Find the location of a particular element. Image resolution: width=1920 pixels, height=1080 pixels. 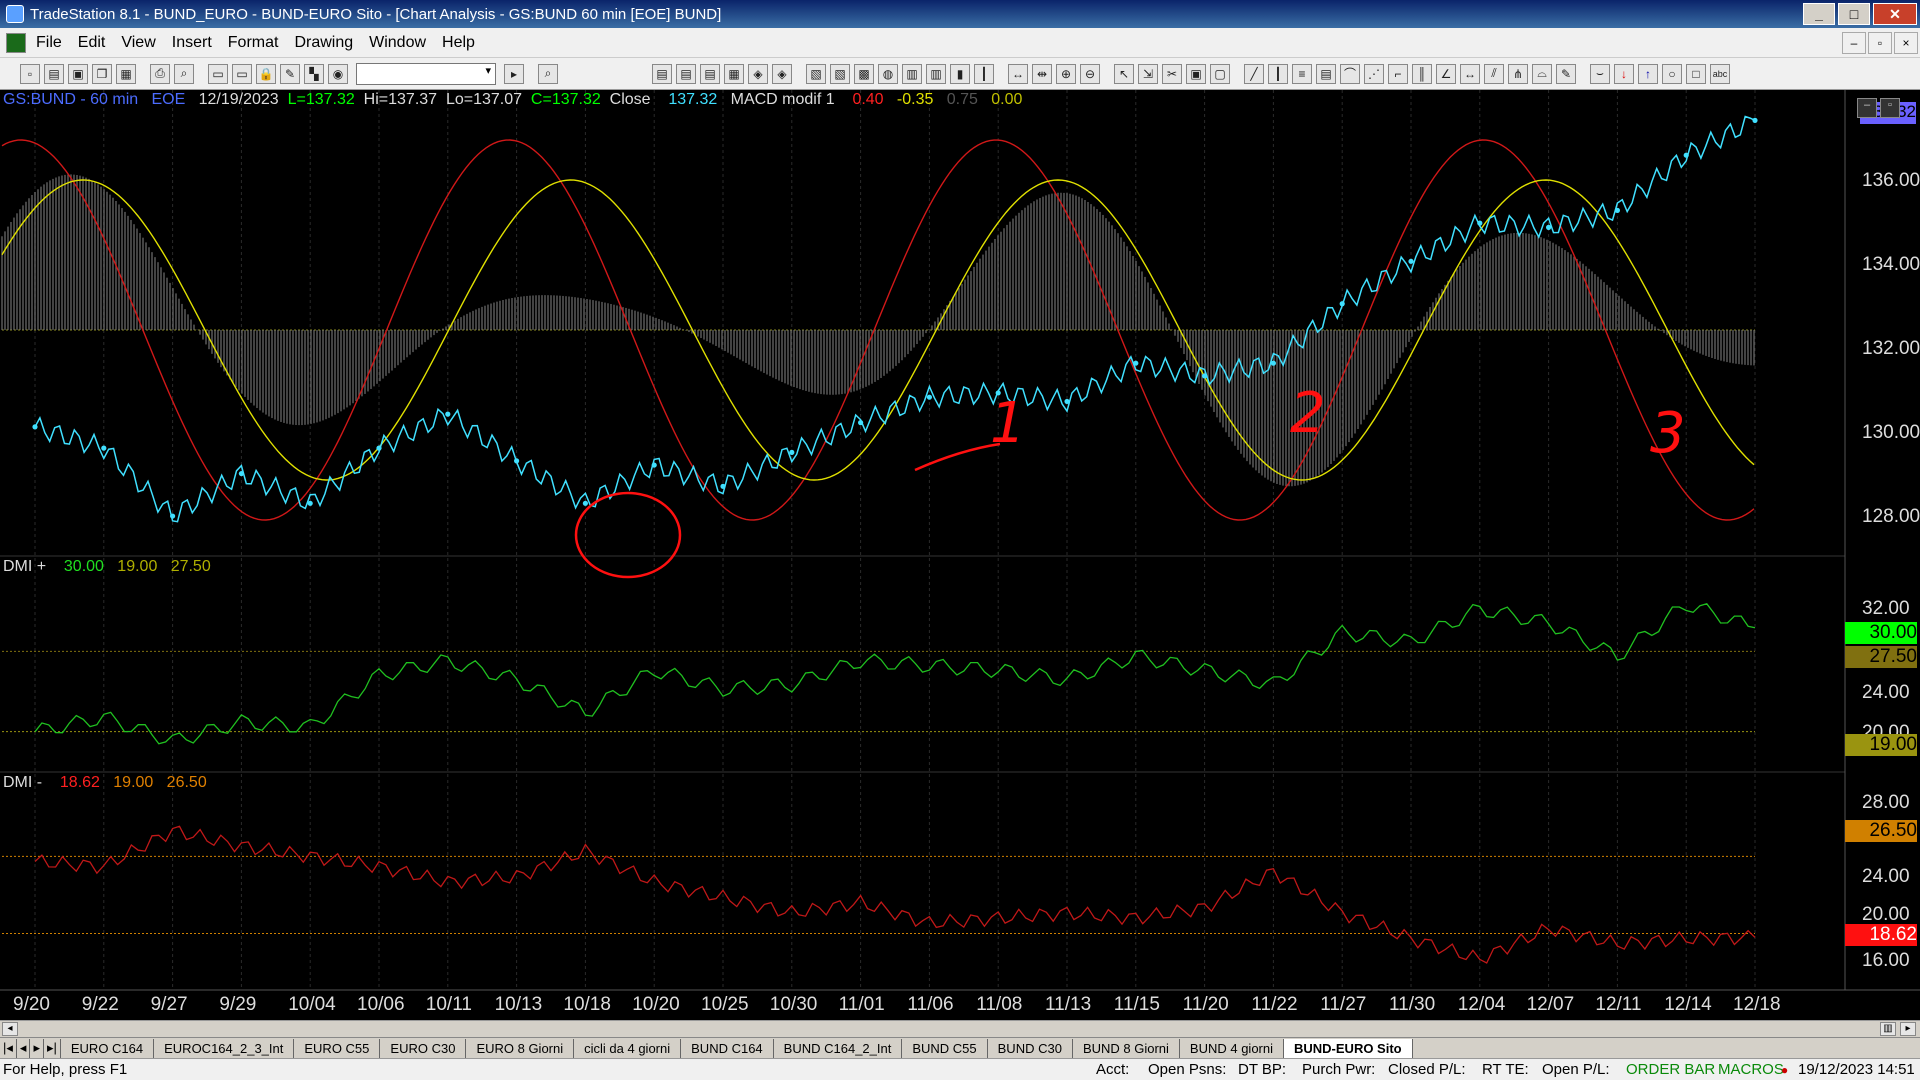

ellipse-icon: ○ is located at coordinates (1672, 73).